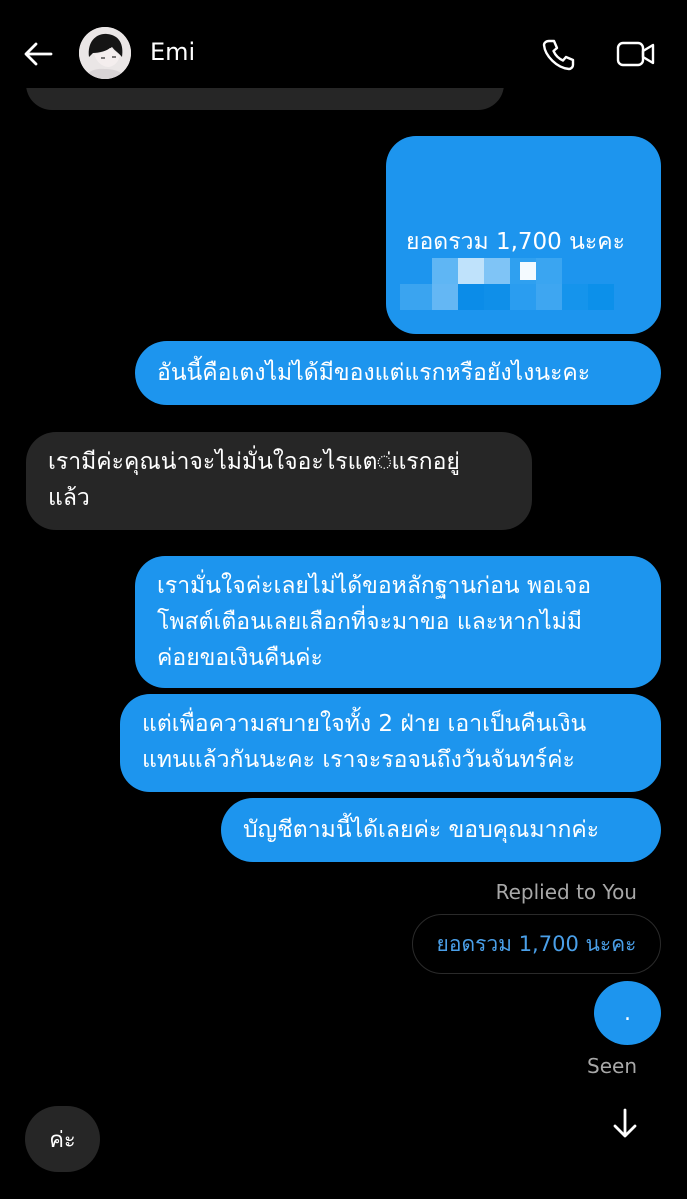 Image resolution: width=687 pixels, height=1199 pixels. I want to click on message-bubble-total: ยอดรวม 1,700 นะคะ ​ พร้อมเพย์, so click(523, 303).